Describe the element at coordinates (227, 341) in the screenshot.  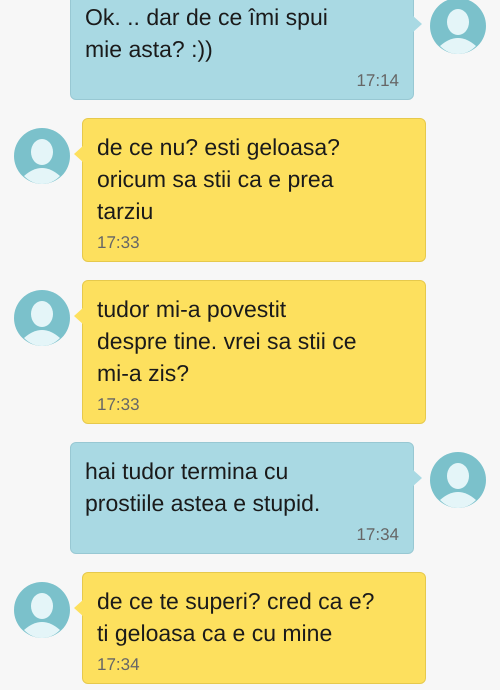
I see `message-text: tudor mi-a povestit despre tine. vrei sa stii ce mi-a zis?` at that location.